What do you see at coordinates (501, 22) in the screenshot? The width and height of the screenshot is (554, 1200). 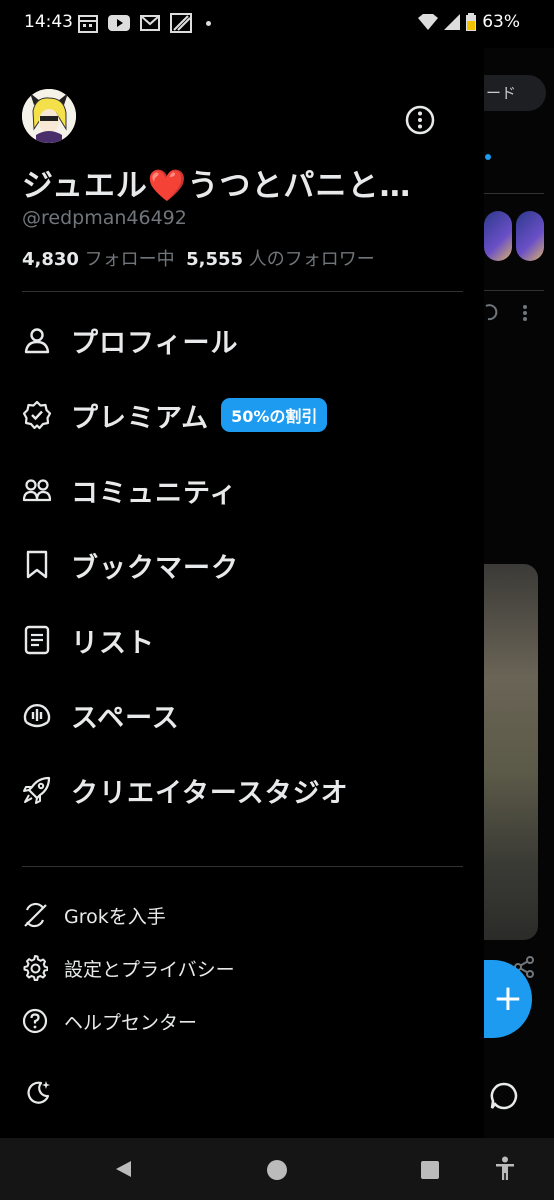 I see `battery-percent: 63%` at bounding box center [501, 22].